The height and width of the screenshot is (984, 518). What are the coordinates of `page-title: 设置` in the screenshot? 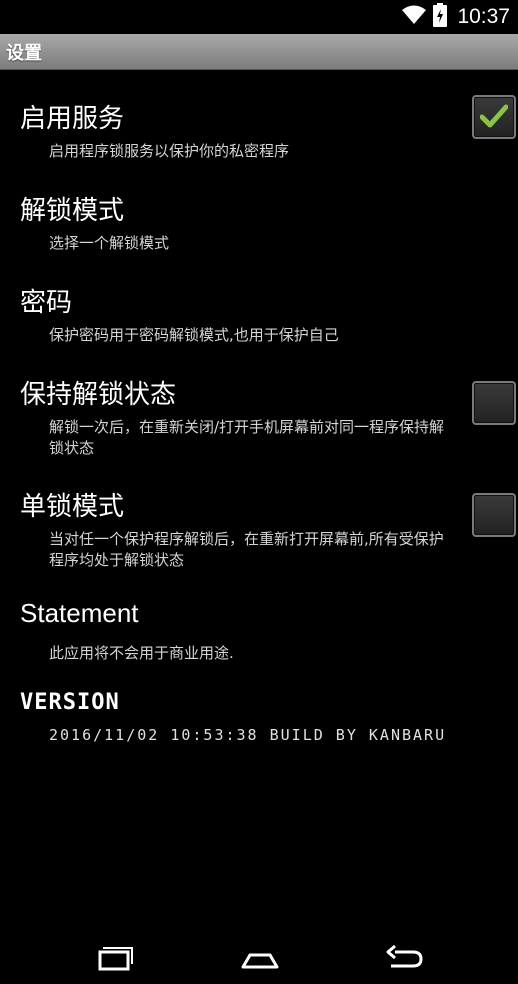 It's located at (24, 53).